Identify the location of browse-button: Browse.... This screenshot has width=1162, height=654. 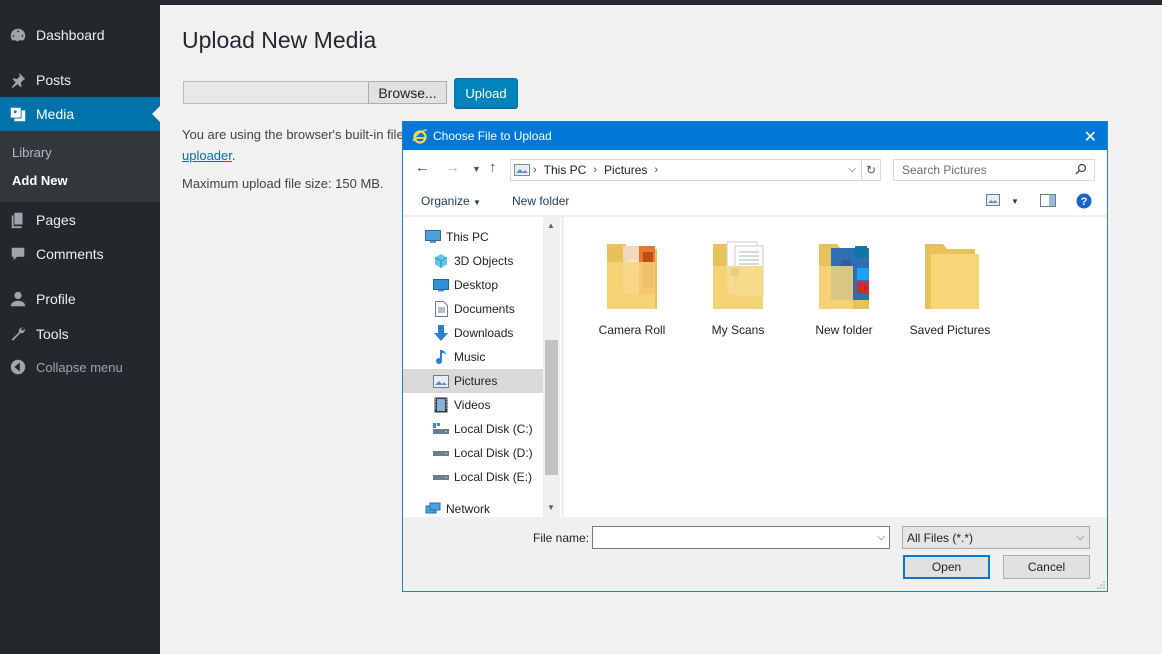
(407, 92).